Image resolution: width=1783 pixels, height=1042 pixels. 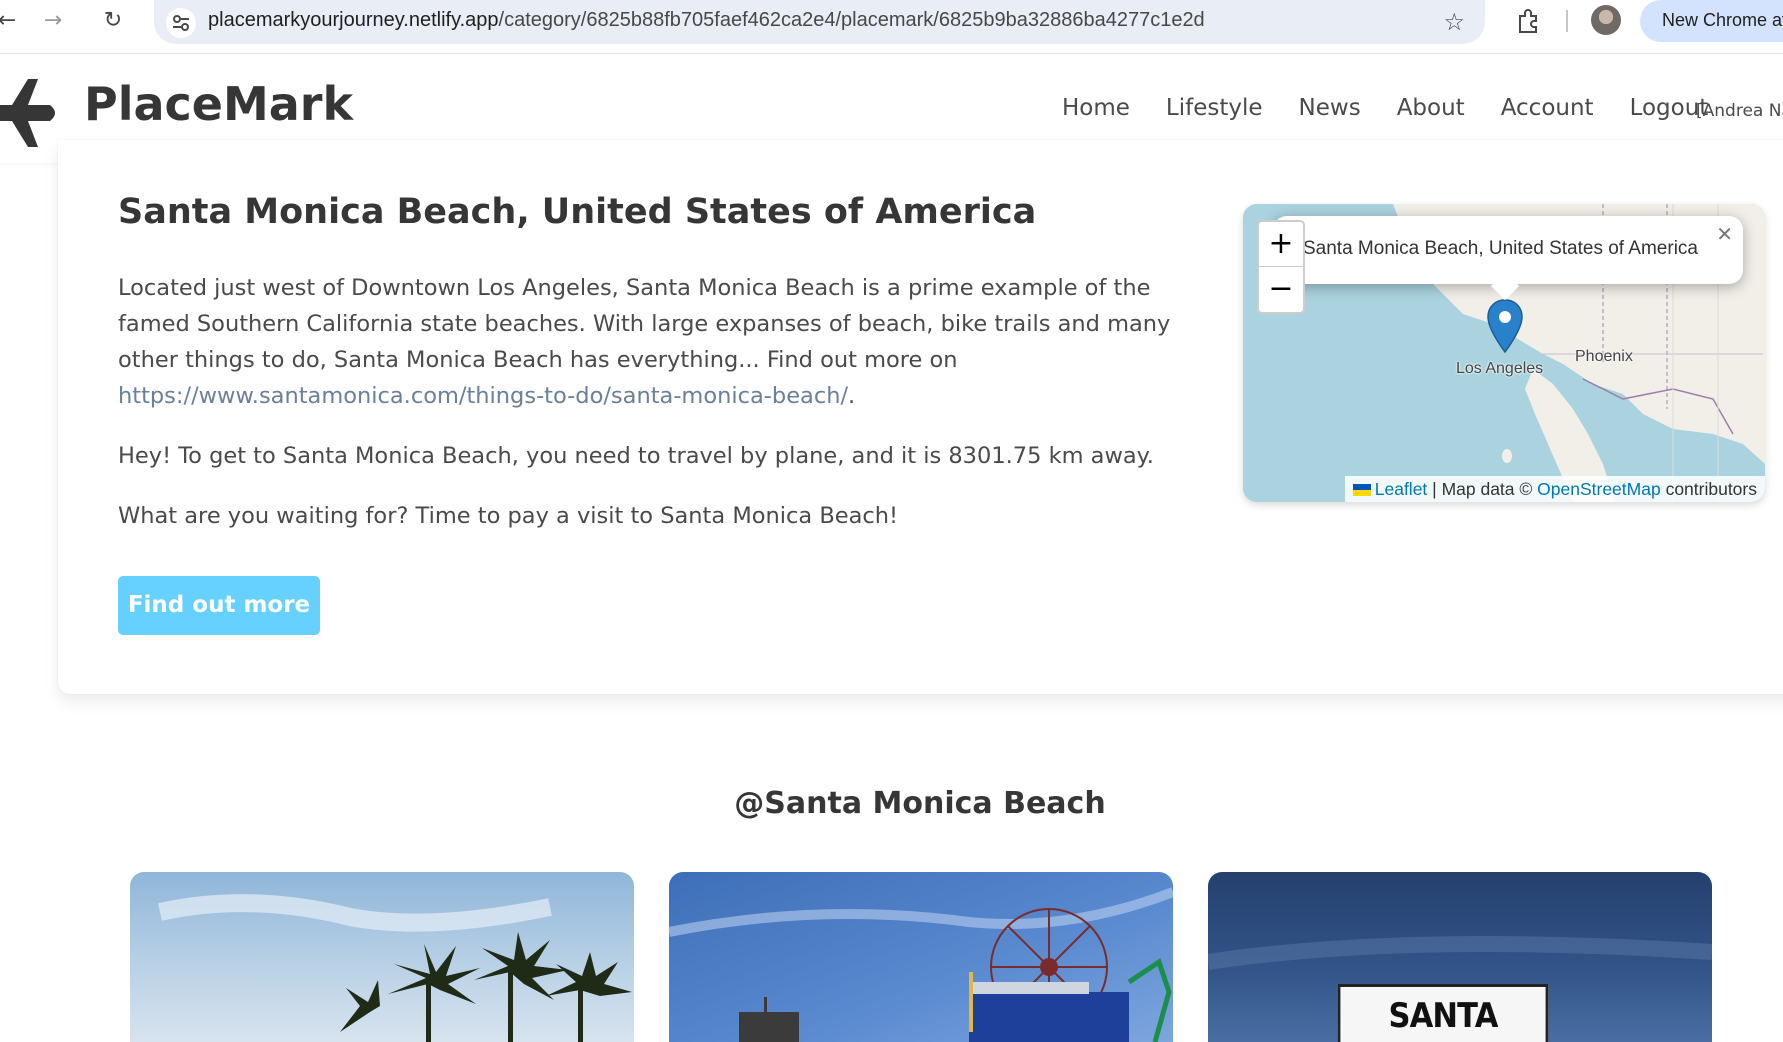 What do you see at coordinates (1401, 489) in the screenshot?
I see `leaflet-link: Leaflet` at bounding box center [1401, 489].